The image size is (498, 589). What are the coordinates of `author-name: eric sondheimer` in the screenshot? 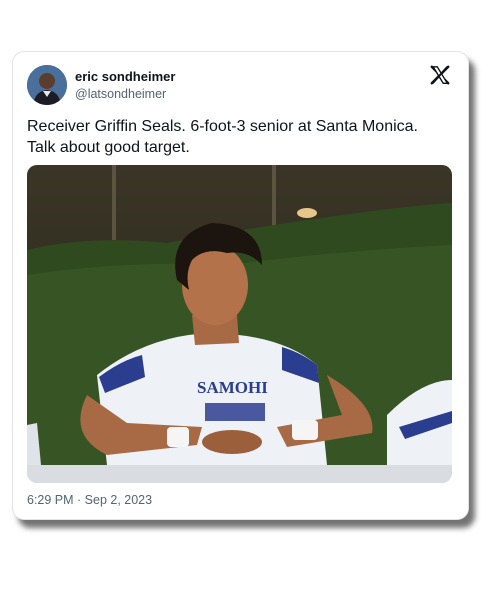 It's located at (125, 76).